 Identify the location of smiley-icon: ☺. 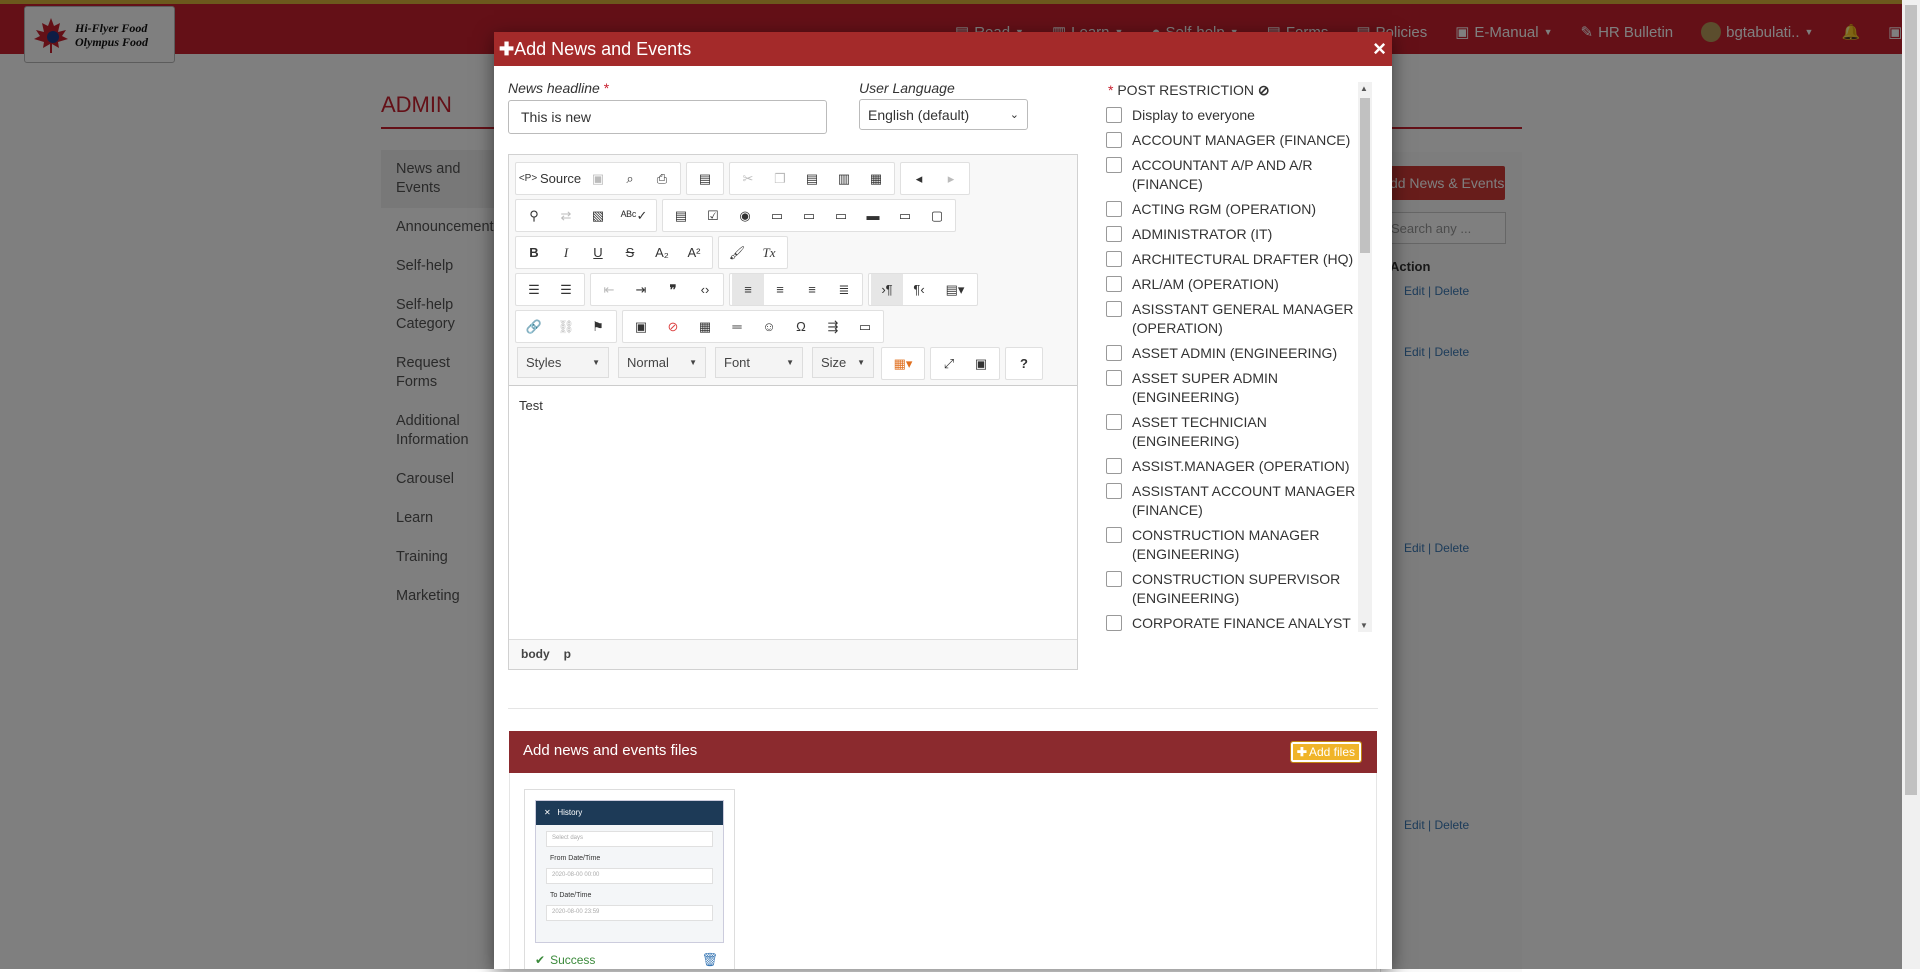
(769, 326).